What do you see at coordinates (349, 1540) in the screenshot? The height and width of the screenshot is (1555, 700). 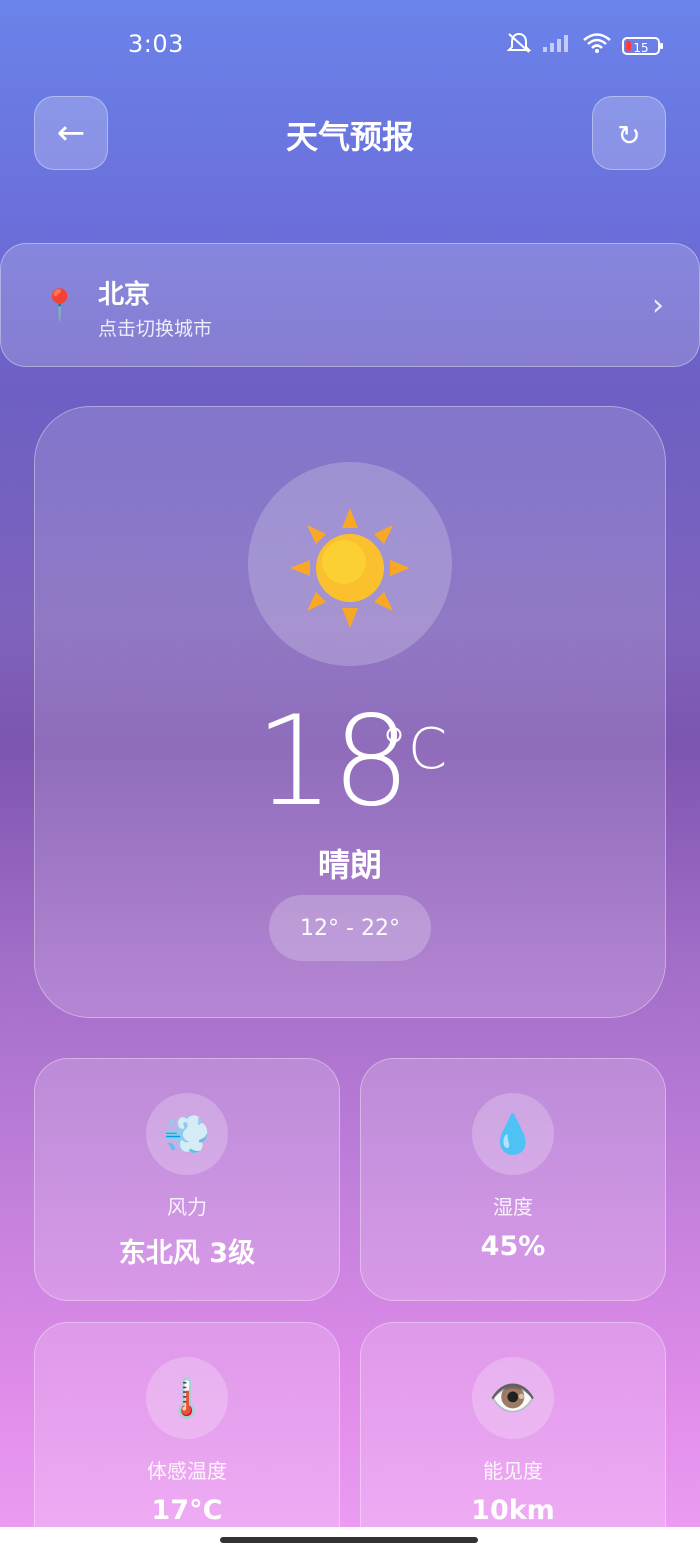 I see `home-indicator` at bounding box center [349, 1540].